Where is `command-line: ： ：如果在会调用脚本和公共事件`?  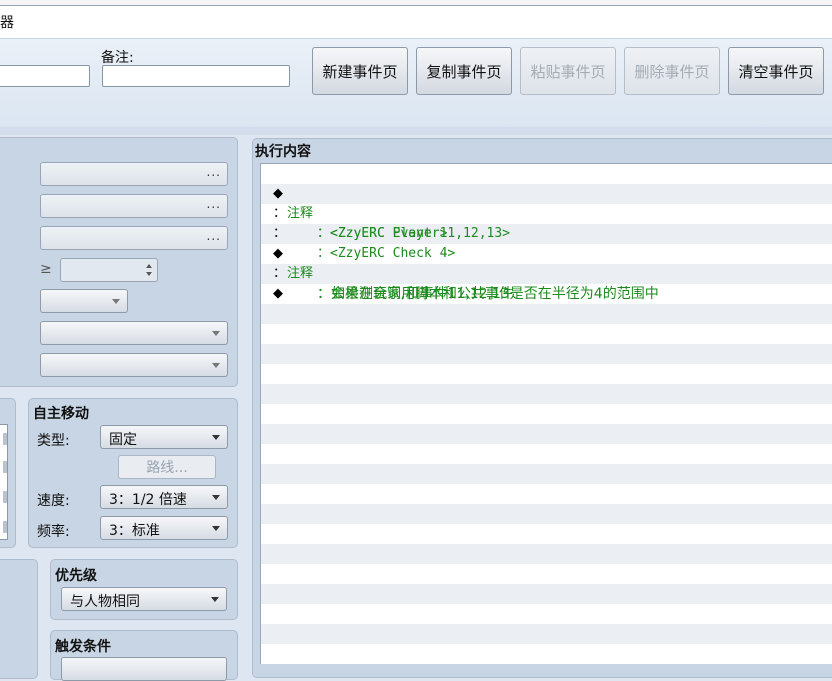
command-line: ： ：如果在会调用脚本和公共事件 is located at coordinates (546, 273).